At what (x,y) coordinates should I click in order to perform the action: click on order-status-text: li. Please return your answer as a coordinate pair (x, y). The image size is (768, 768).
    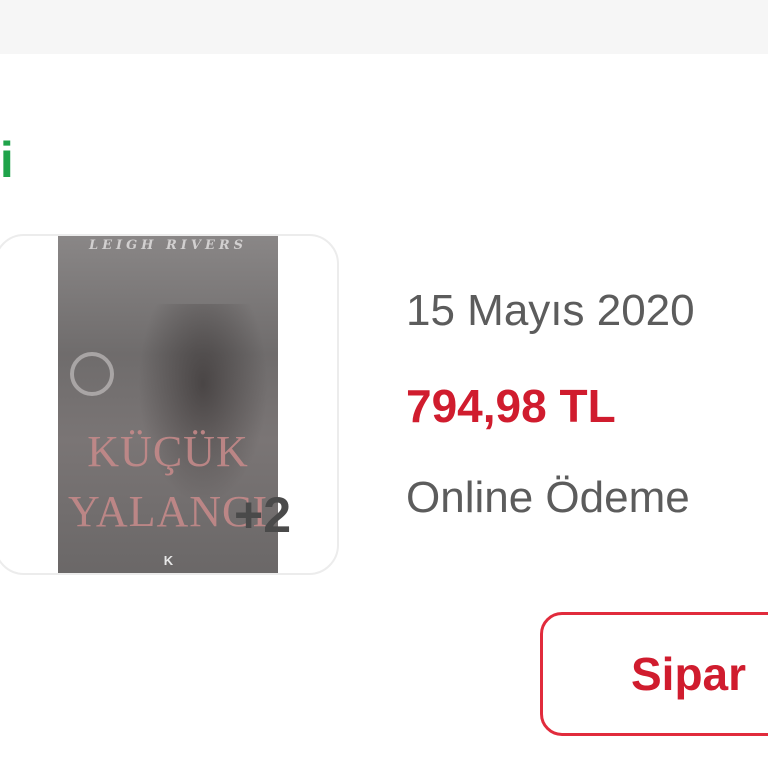
    Looking at the image, I should click on (7, 160).